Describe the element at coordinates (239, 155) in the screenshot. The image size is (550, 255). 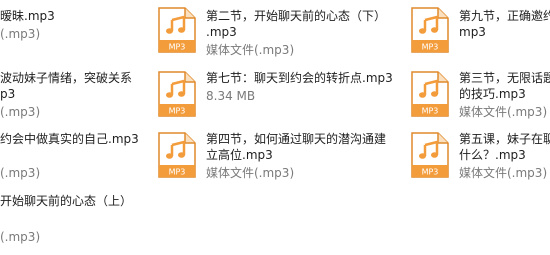
I see `file-name-line2: 立高位.mp3` at that location.